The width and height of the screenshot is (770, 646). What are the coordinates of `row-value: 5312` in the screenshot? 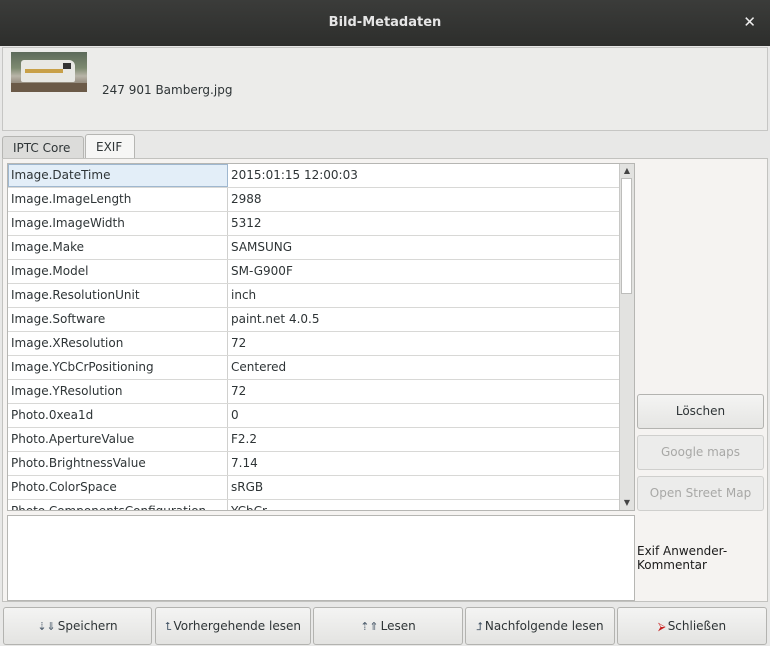 It's located at (424, 223).